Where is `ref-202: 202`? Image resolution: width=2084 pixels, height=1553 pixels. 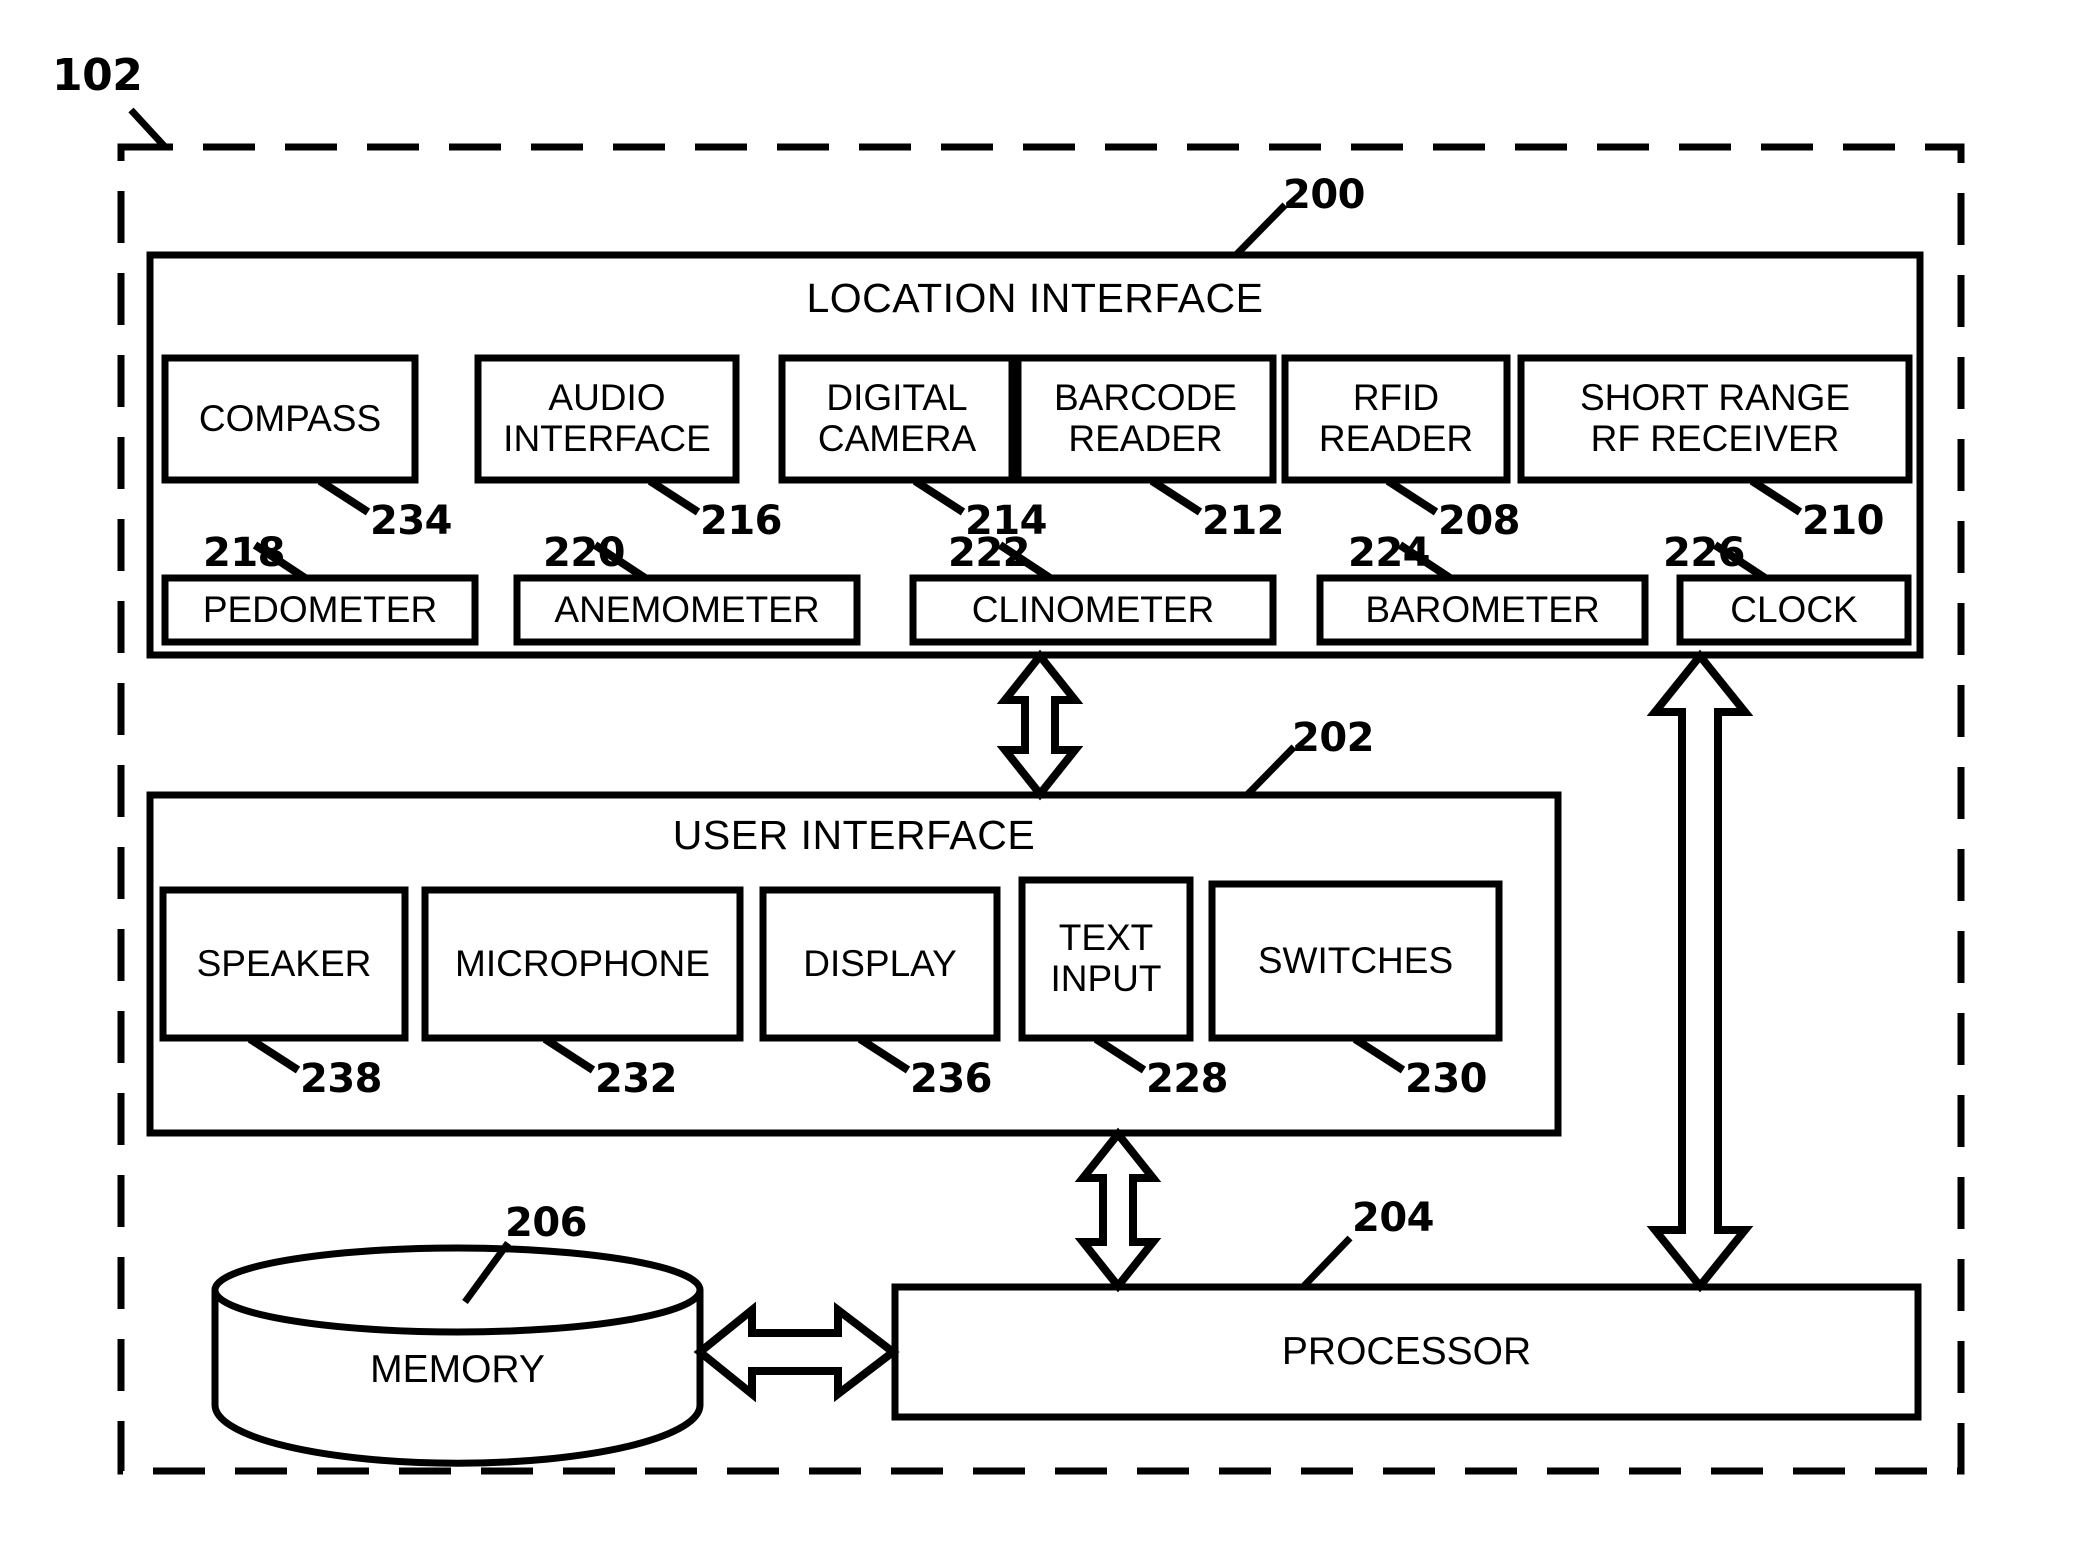 ref-202: 202 is located at coordinates (1333, 738).